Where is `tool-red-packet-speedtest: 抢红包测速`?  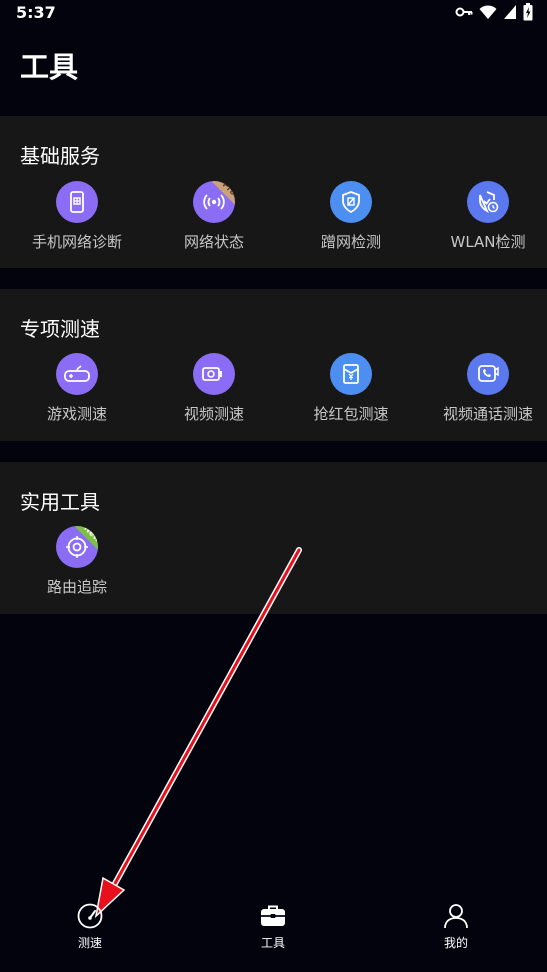
tool-red-packet-speedtest: 抢红包测速 is located at coordinates (351, 388).